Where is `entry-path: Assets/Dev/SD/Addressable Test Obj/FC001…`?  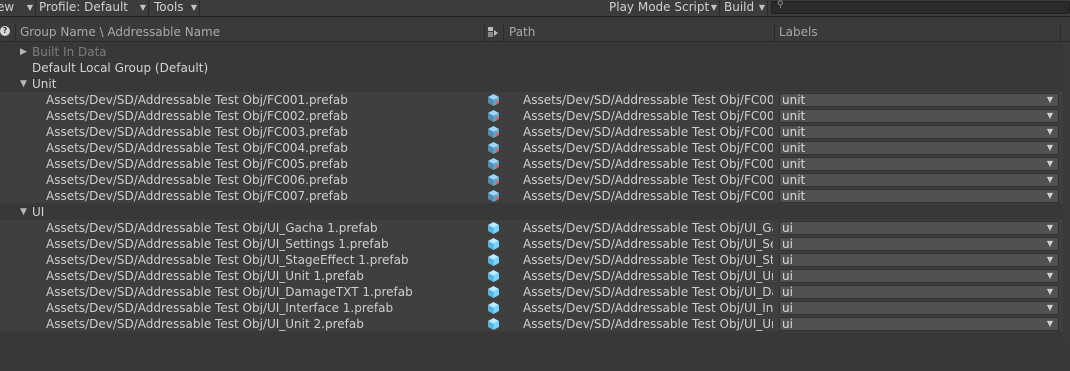
entry-path: Assets/Dev/SD/Addressable Test Obj/FC001… is located at coordinates (648, 100).